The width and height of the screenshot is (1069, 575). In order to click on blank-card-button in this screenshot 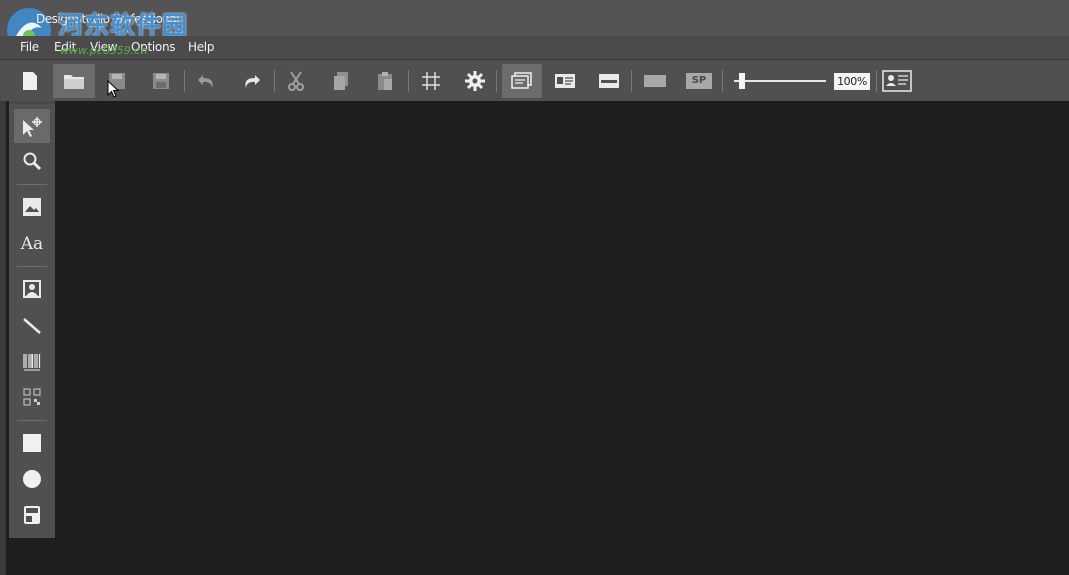, I will do `click(655, 81)`.